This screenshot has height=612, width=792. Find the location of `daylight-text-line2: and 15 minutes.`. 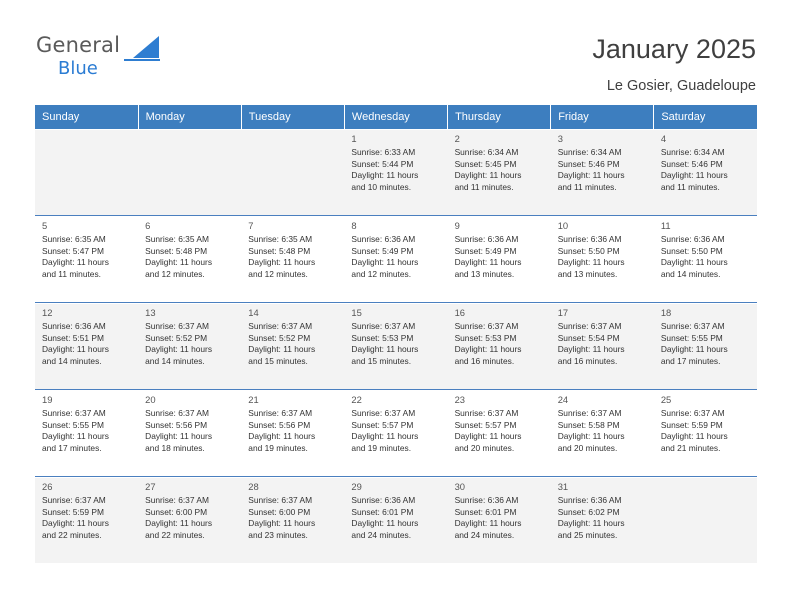

daylight-text-line2: and 15 minutes. is located at coordinates (278, 360).